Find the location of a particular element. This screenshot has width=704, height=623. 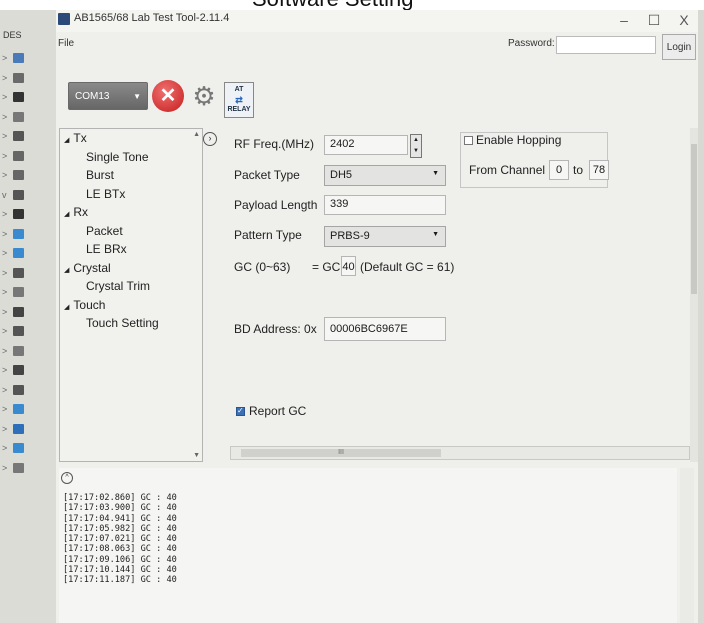

form-horizontal-scrollbar: III is located at coordinates (460, 453).